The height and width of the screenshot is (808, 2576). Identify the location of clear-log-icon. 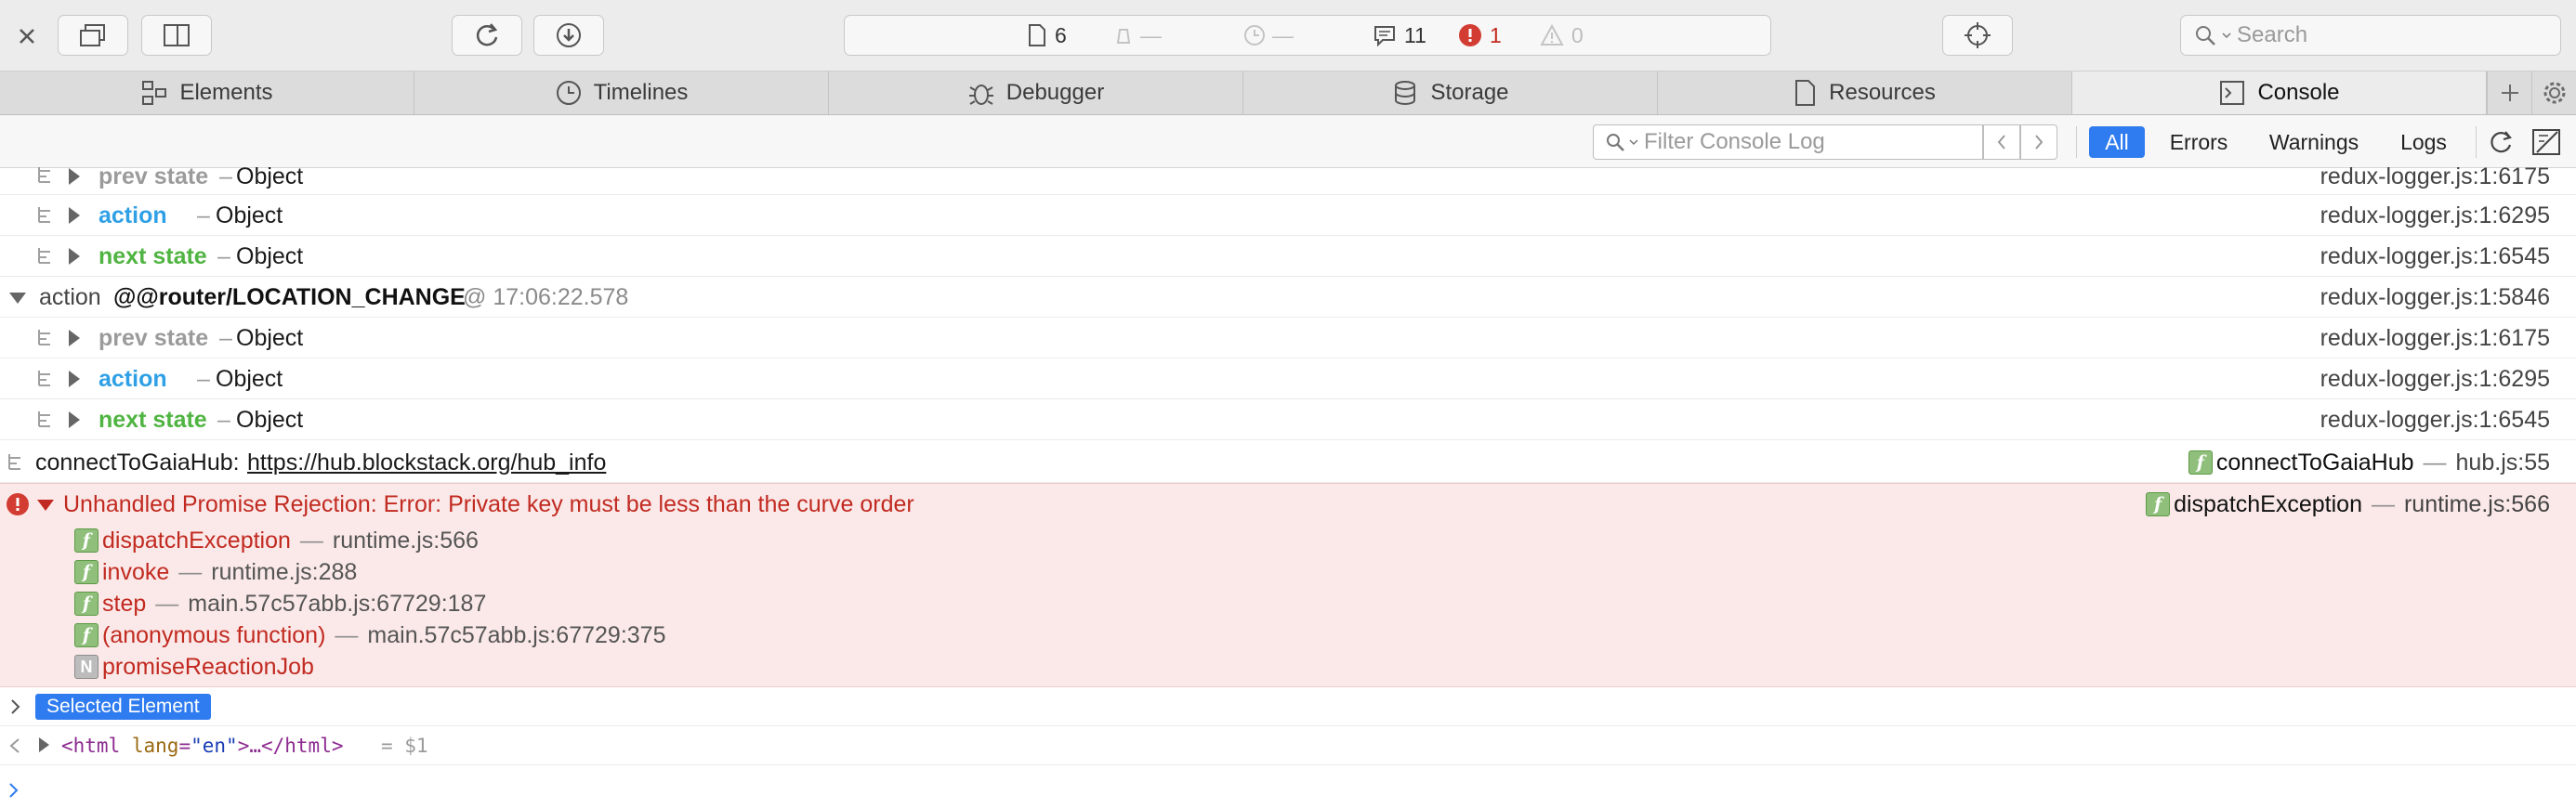
(2546, 142).